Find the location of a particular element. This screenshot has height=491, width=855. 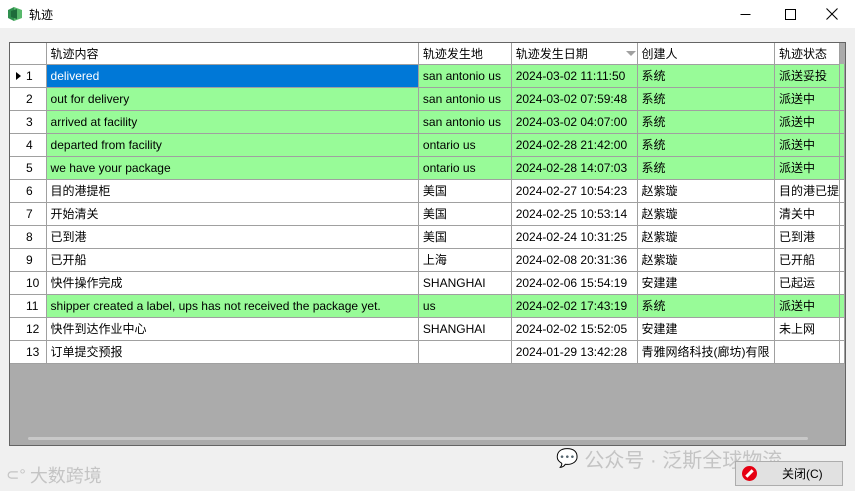

minimize-button is located at coordinates (745, 14).